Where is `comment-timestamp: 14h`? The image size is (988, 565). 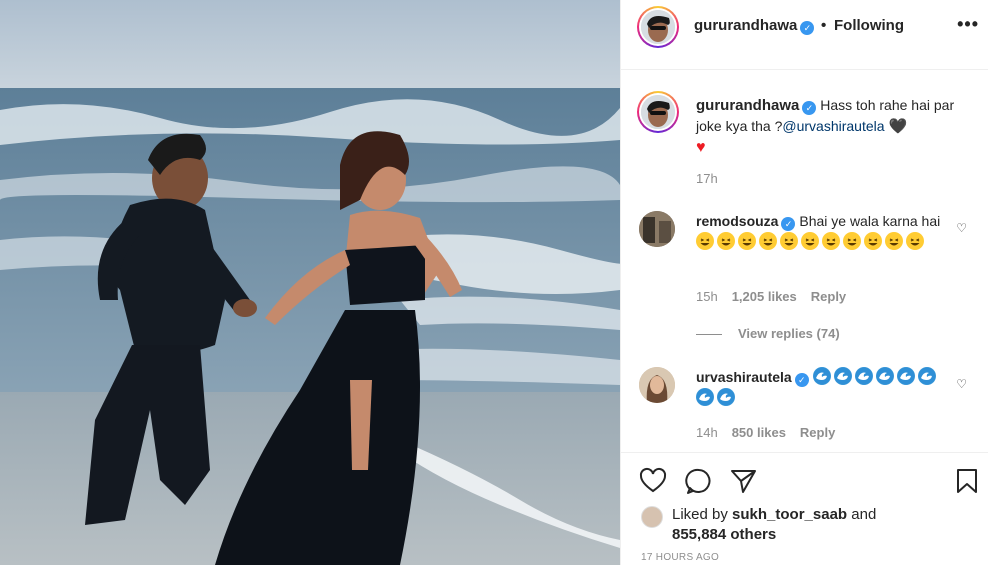 comment-timestamp: 14h is located at coordinates (707, 432).